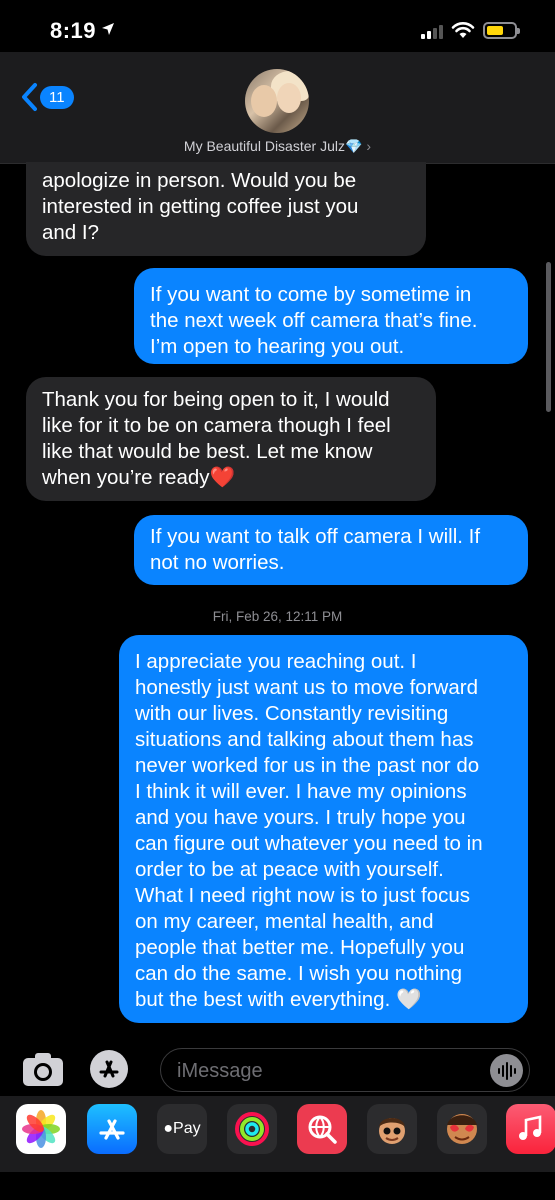 This screenshot has height=1200, width=555. Describe the element at coordinates (300, 947) in the screenshot. I see `message-line: people that better me. Hopefully you` at that location.